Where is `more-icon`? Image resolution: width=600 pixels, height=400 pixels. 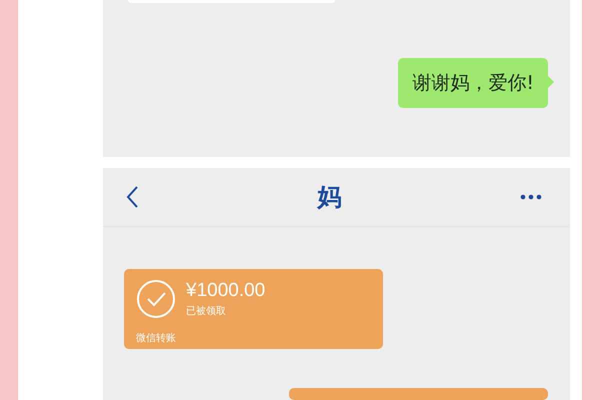
more-icon is located at coordinates (531, 197).